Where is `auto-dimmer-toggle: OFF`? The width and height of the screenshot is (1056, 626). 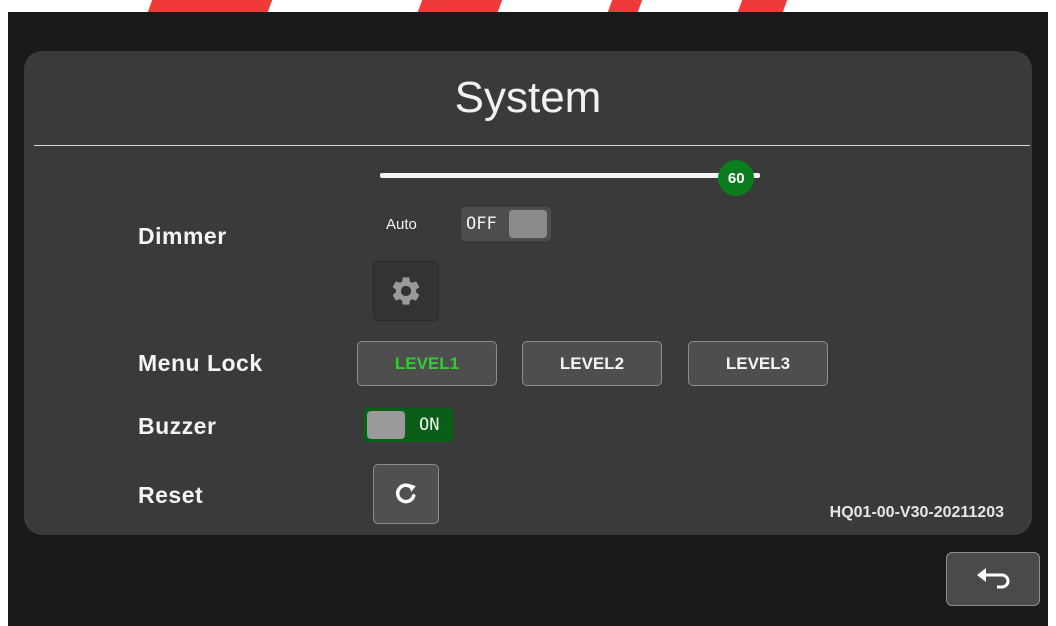
auto-dimmer-toggle: OFF is located at coordinates (506, 224).